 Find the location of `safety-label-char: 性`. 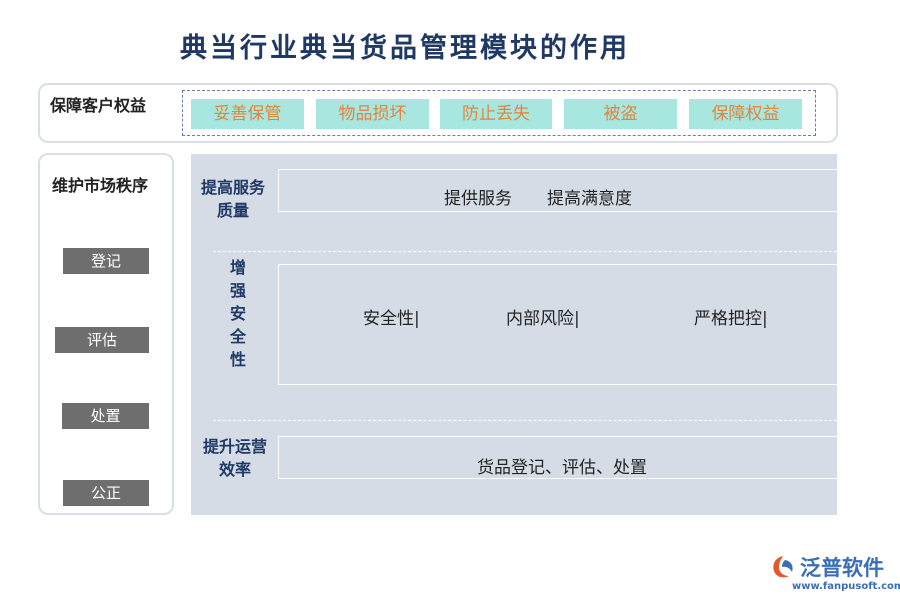

safety-label-char: 性 is located at coordinates (237, 359).